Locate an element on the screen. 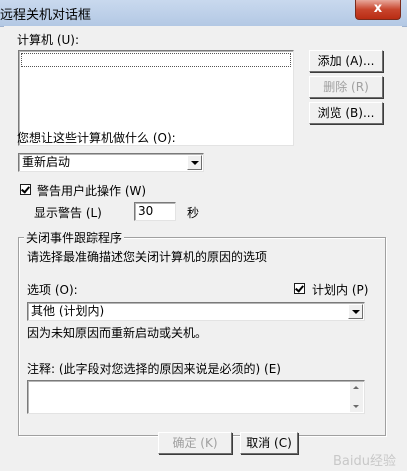 The image size is (407, 471). close-button: x is located at coordinates (378, 10).